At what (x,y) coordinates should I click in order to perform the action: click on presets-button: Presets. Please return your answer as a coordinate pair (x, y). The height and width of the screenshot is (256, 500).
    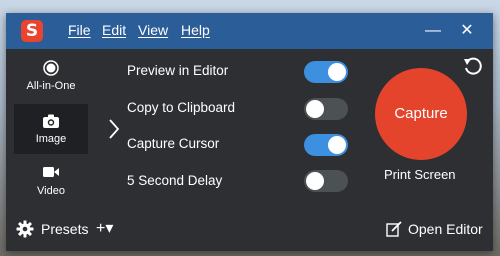
    Looking at the image, I should click on (52, 229).